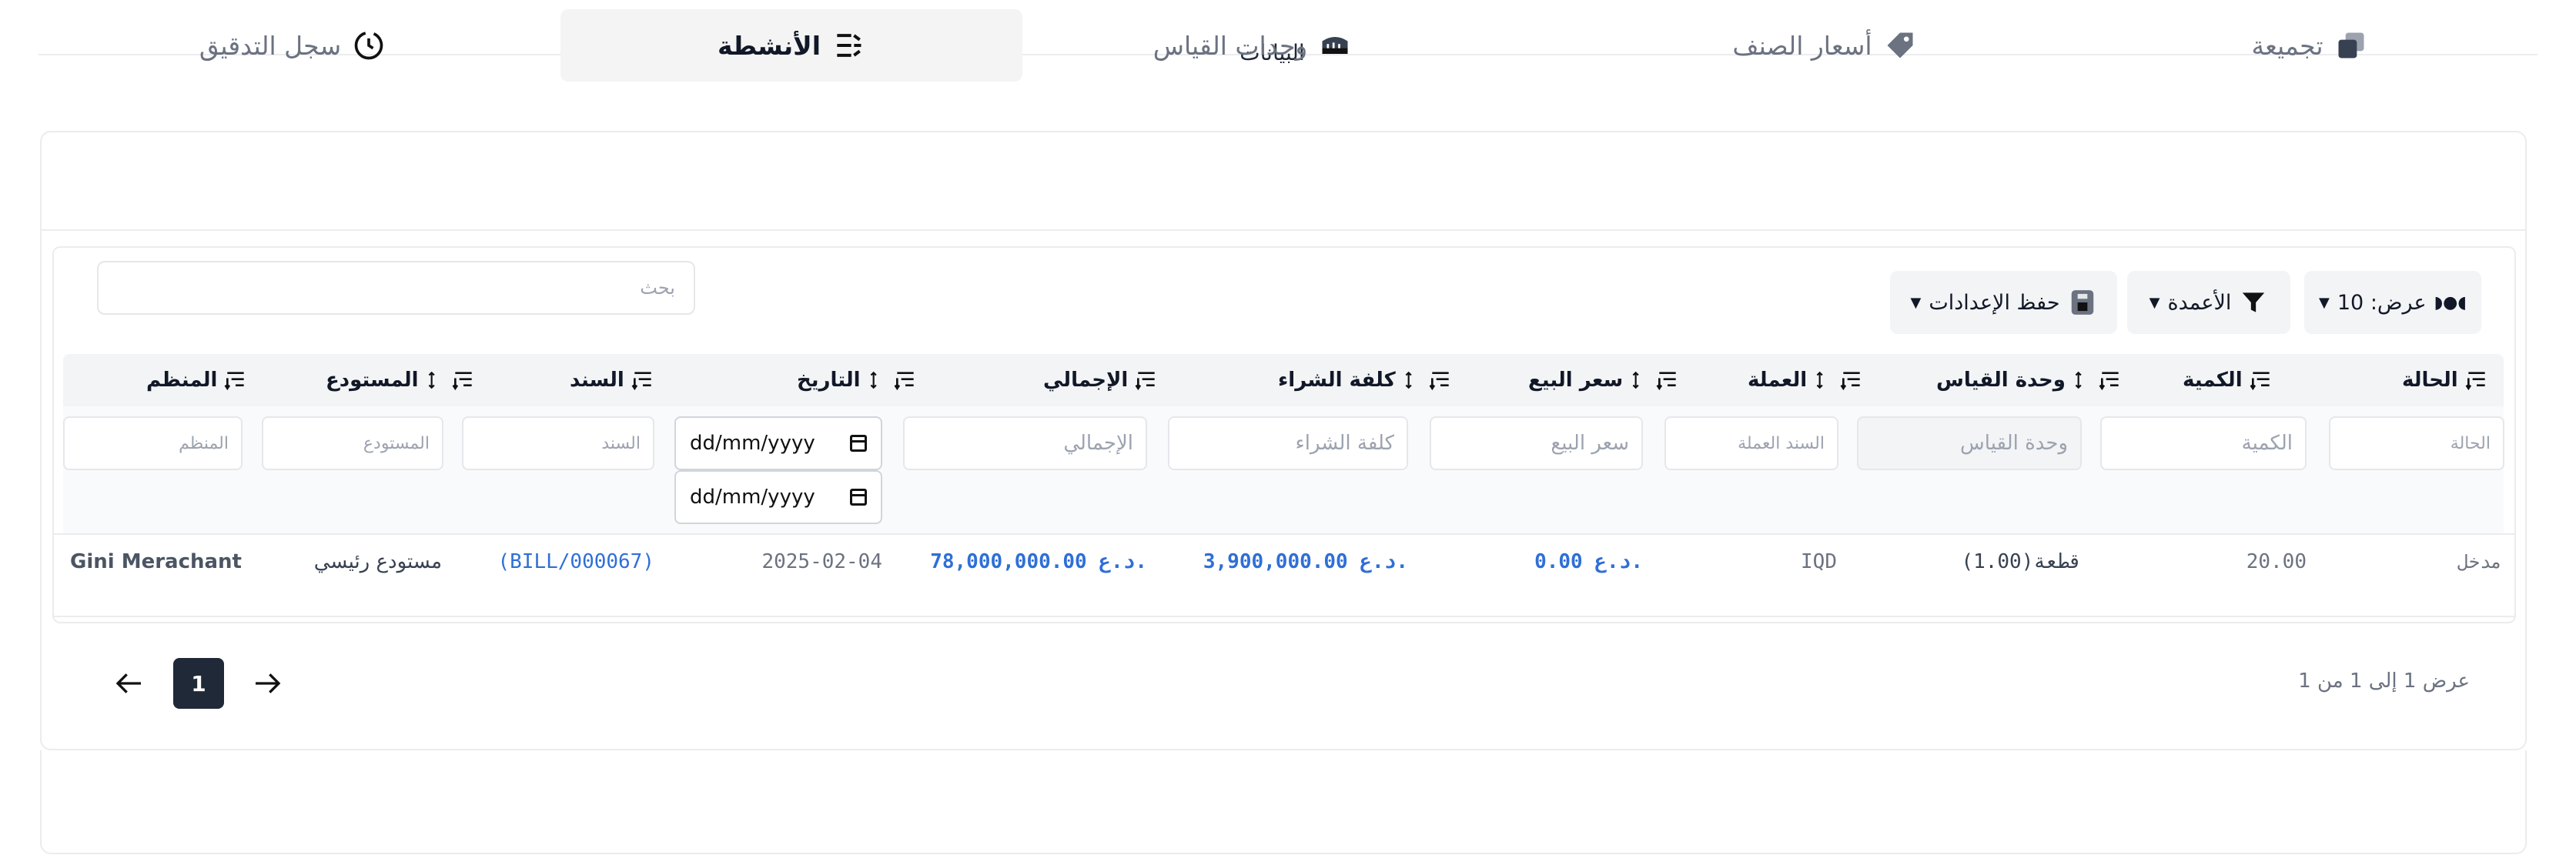 This screenshot has height=865, width=2576. Describe the element at coordinates (1970, 443) in the screenshot. I see `filter-uom-input` at that location.